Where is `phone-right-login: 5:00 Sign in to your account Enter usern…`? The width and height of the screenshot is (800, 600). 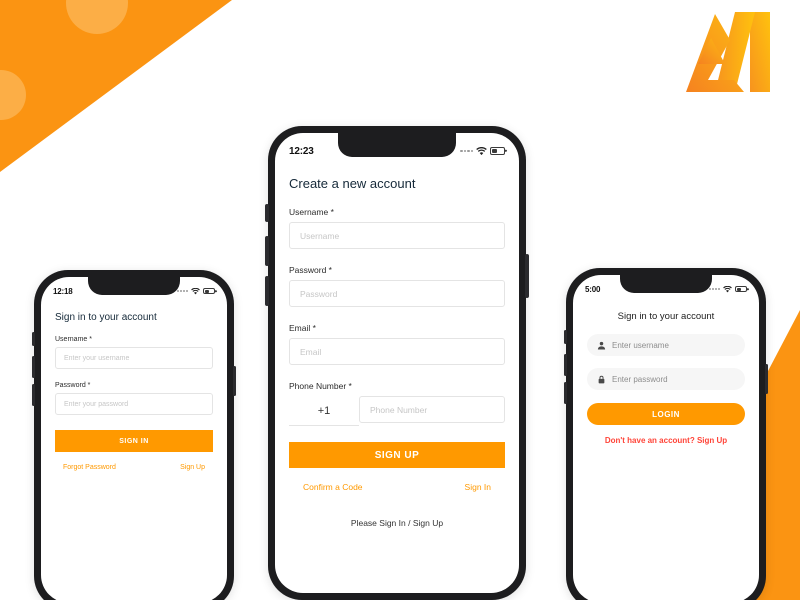
phone-right-login: 5:00 Sign in to your account Enter usern… is located at coordinates (666, 434).